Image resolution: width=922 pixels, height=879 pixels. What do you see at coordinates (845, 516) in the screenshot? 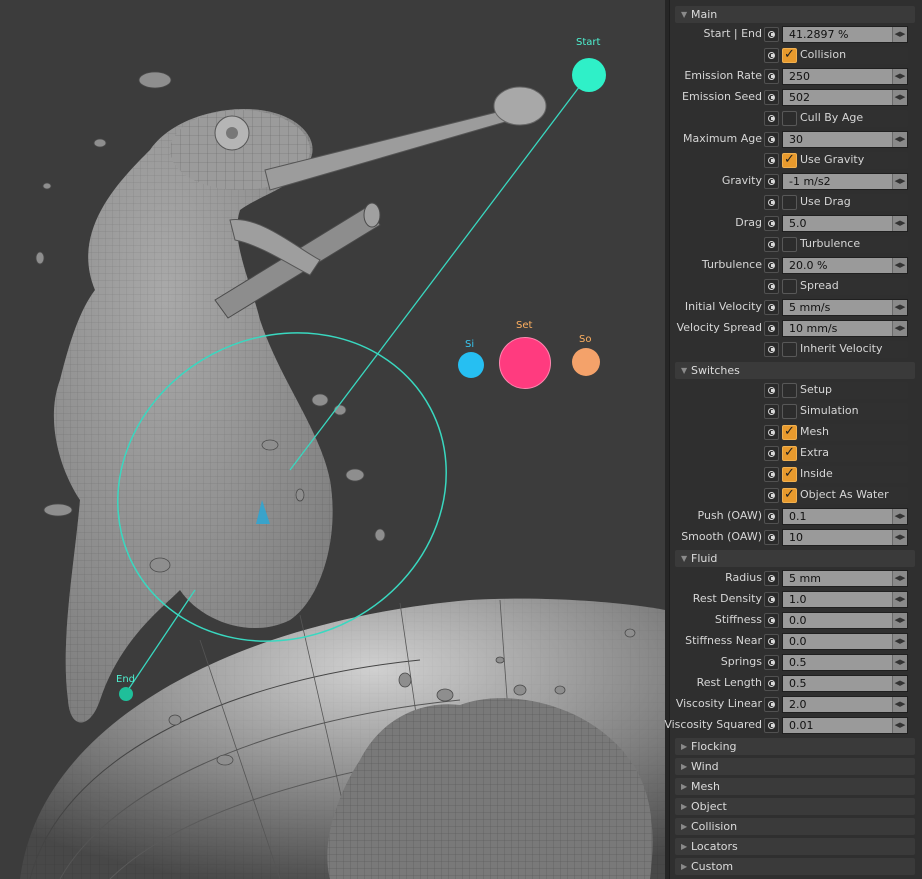
I see `push-oaw-field: 0.1` at bounding box center [845, 516].